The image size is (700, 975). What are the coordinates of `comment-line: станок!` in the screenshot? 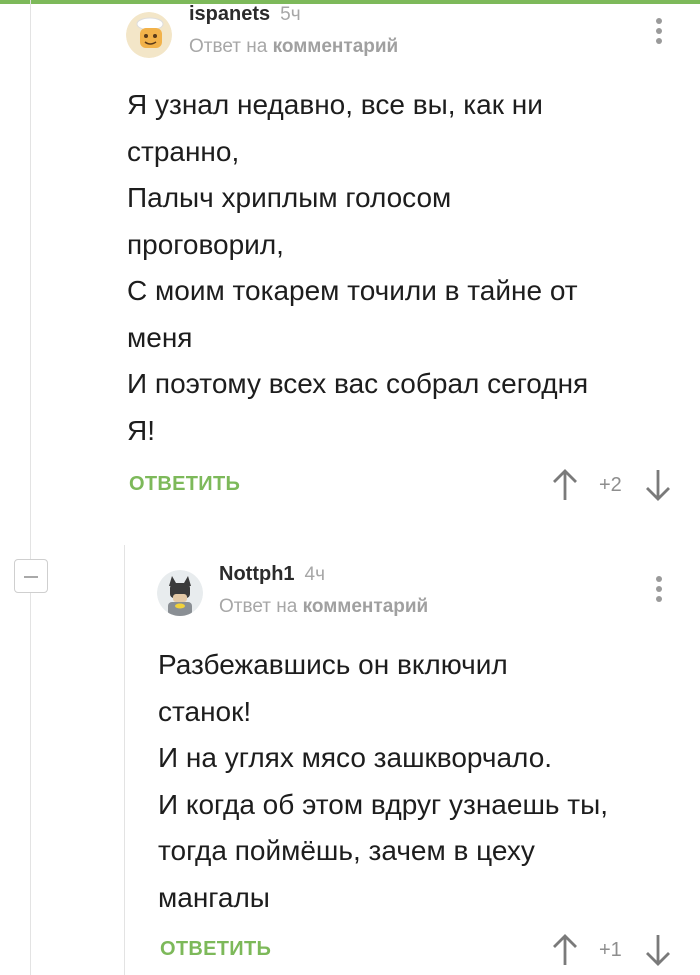 It's located at (205, 711).